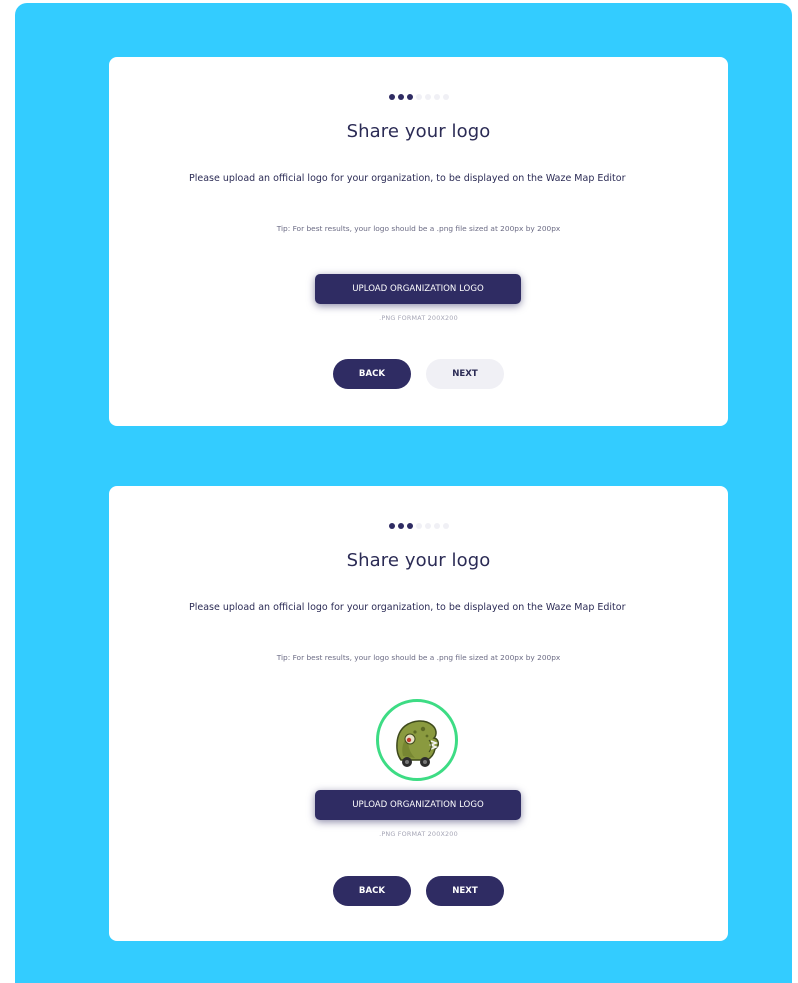  Describe the element at coordinates (417, 743) in the screenshot. I see `waze-monster-logo-icon` at that location.